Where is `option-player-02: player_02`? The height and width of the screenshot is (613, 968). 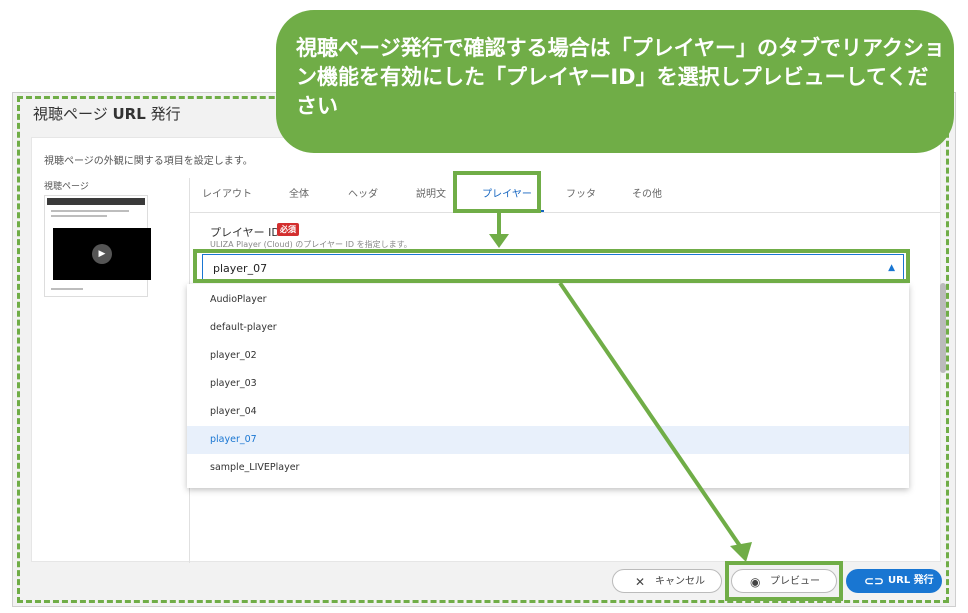 option-player-02: player_02 is located at coordinates (548, 356).